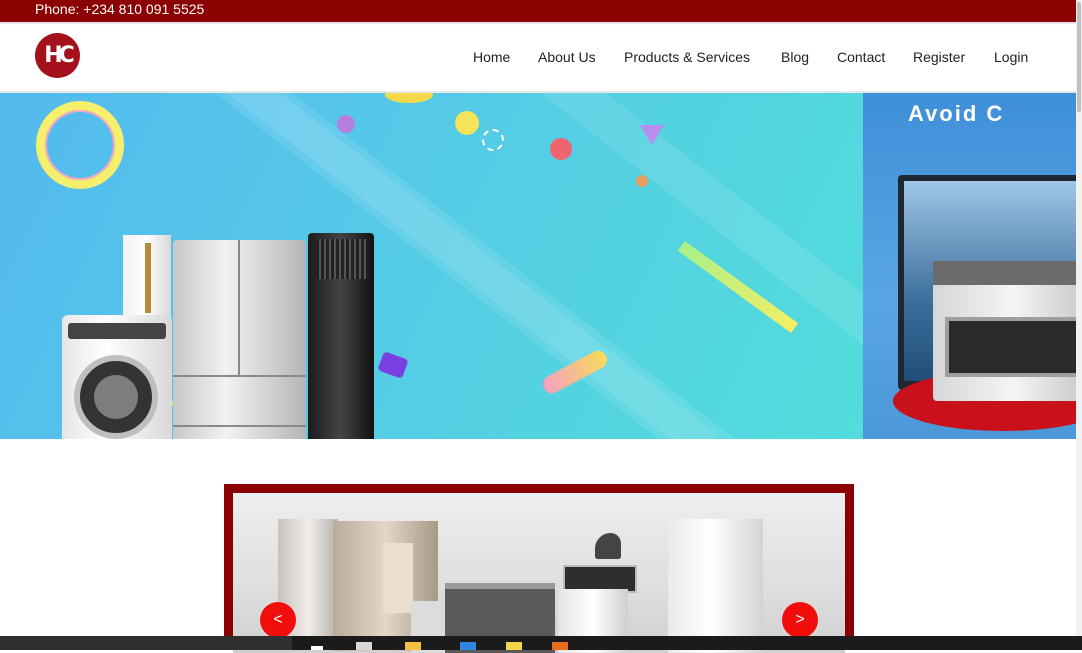  I want to click on silver-fridge, so click(239, 339).